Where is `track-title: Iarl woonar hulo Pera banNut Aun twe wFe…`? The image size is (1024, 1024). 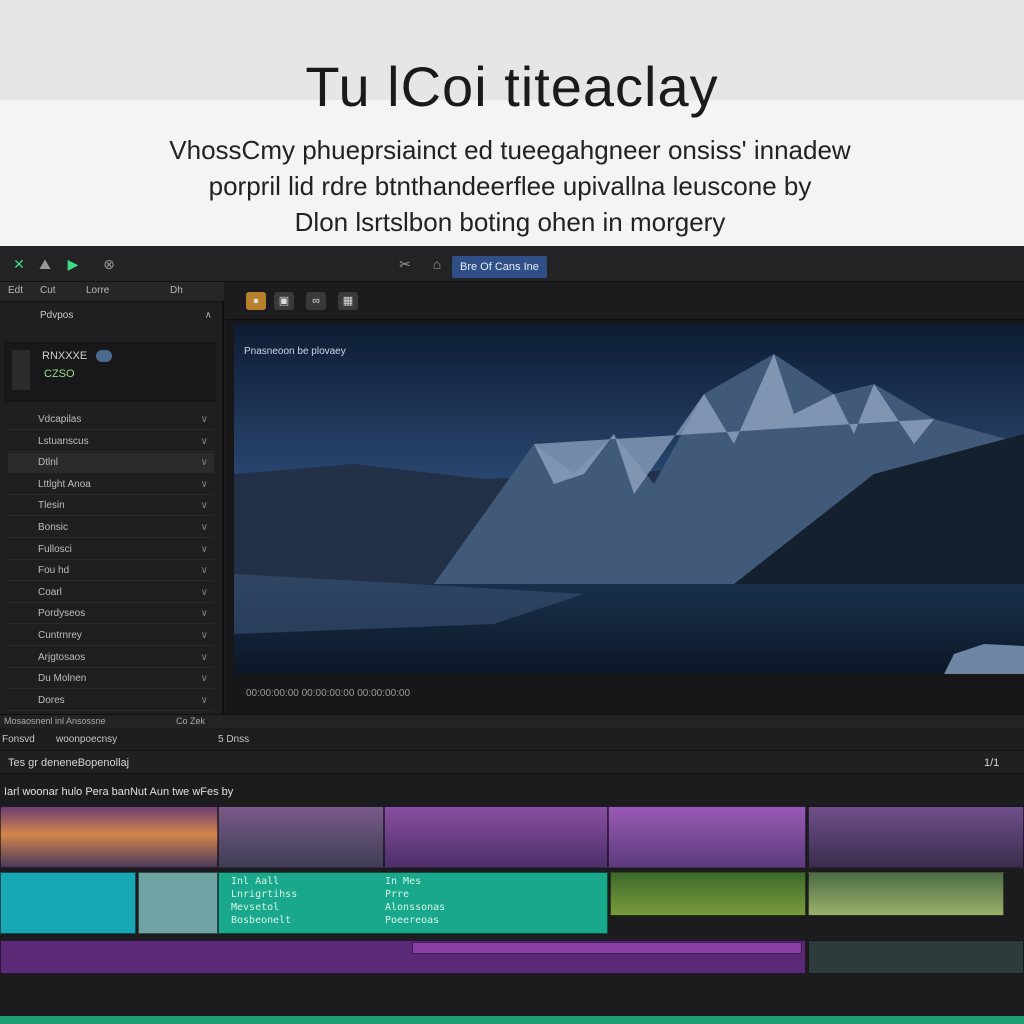
track-title: Iarl woonar hulo Pera banNut Aun twe wFe… is located at coordinates (119, 792).